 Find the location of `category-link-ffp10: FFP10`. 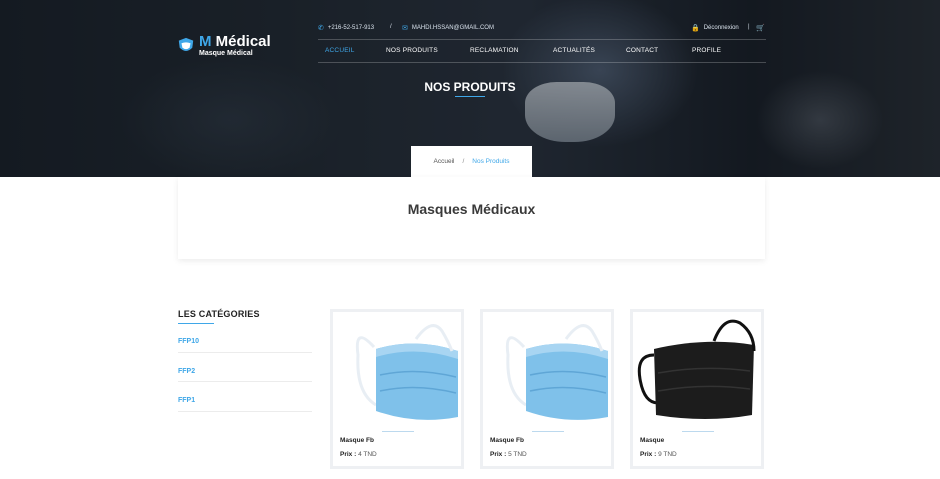

category-link-ffp10: FFP10 is located at coordinates (245, 341).